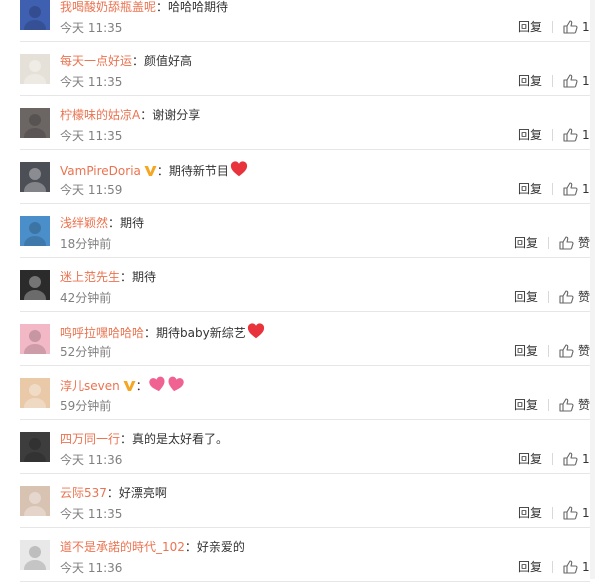 The width and height of the screenshot is (595, 582). I want to click on comment-time: 今天 11:36, so click(91, 568).